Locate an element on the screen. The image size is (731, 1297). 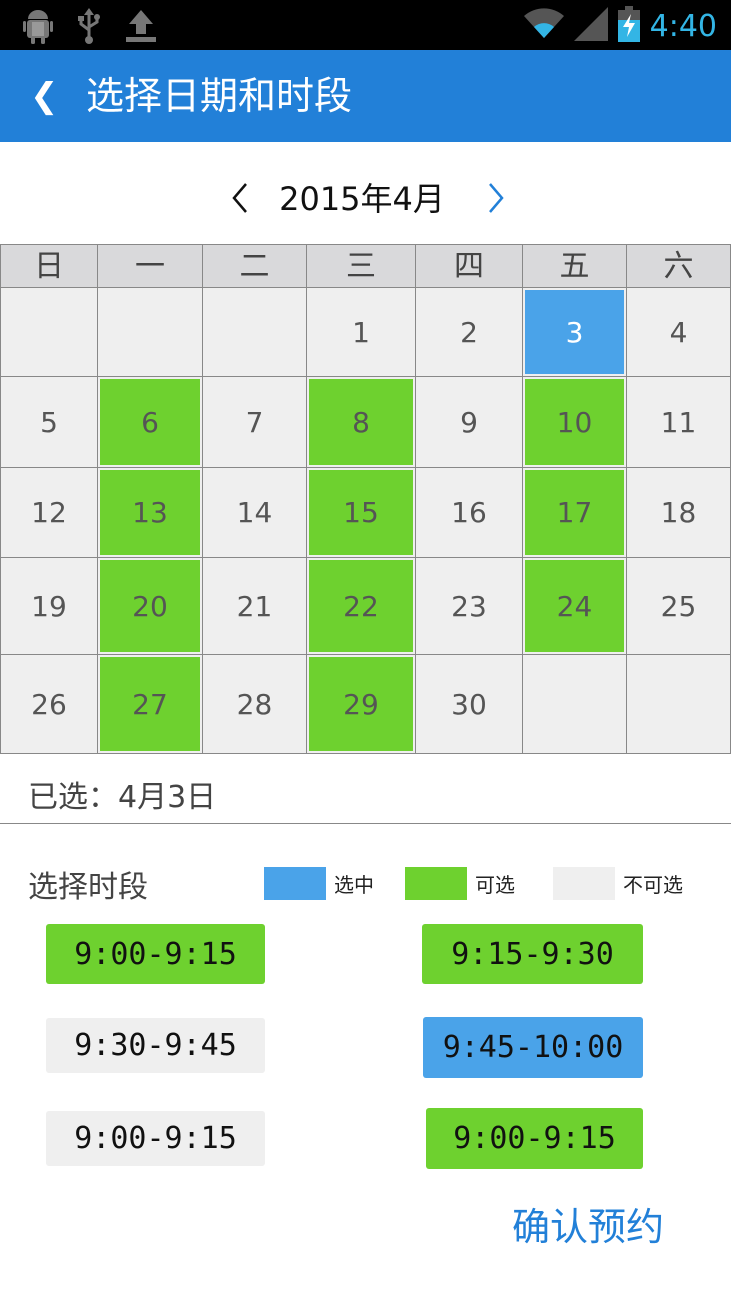
time-slot-1: 9:00-9:15 is located at coordinates (155, 954).